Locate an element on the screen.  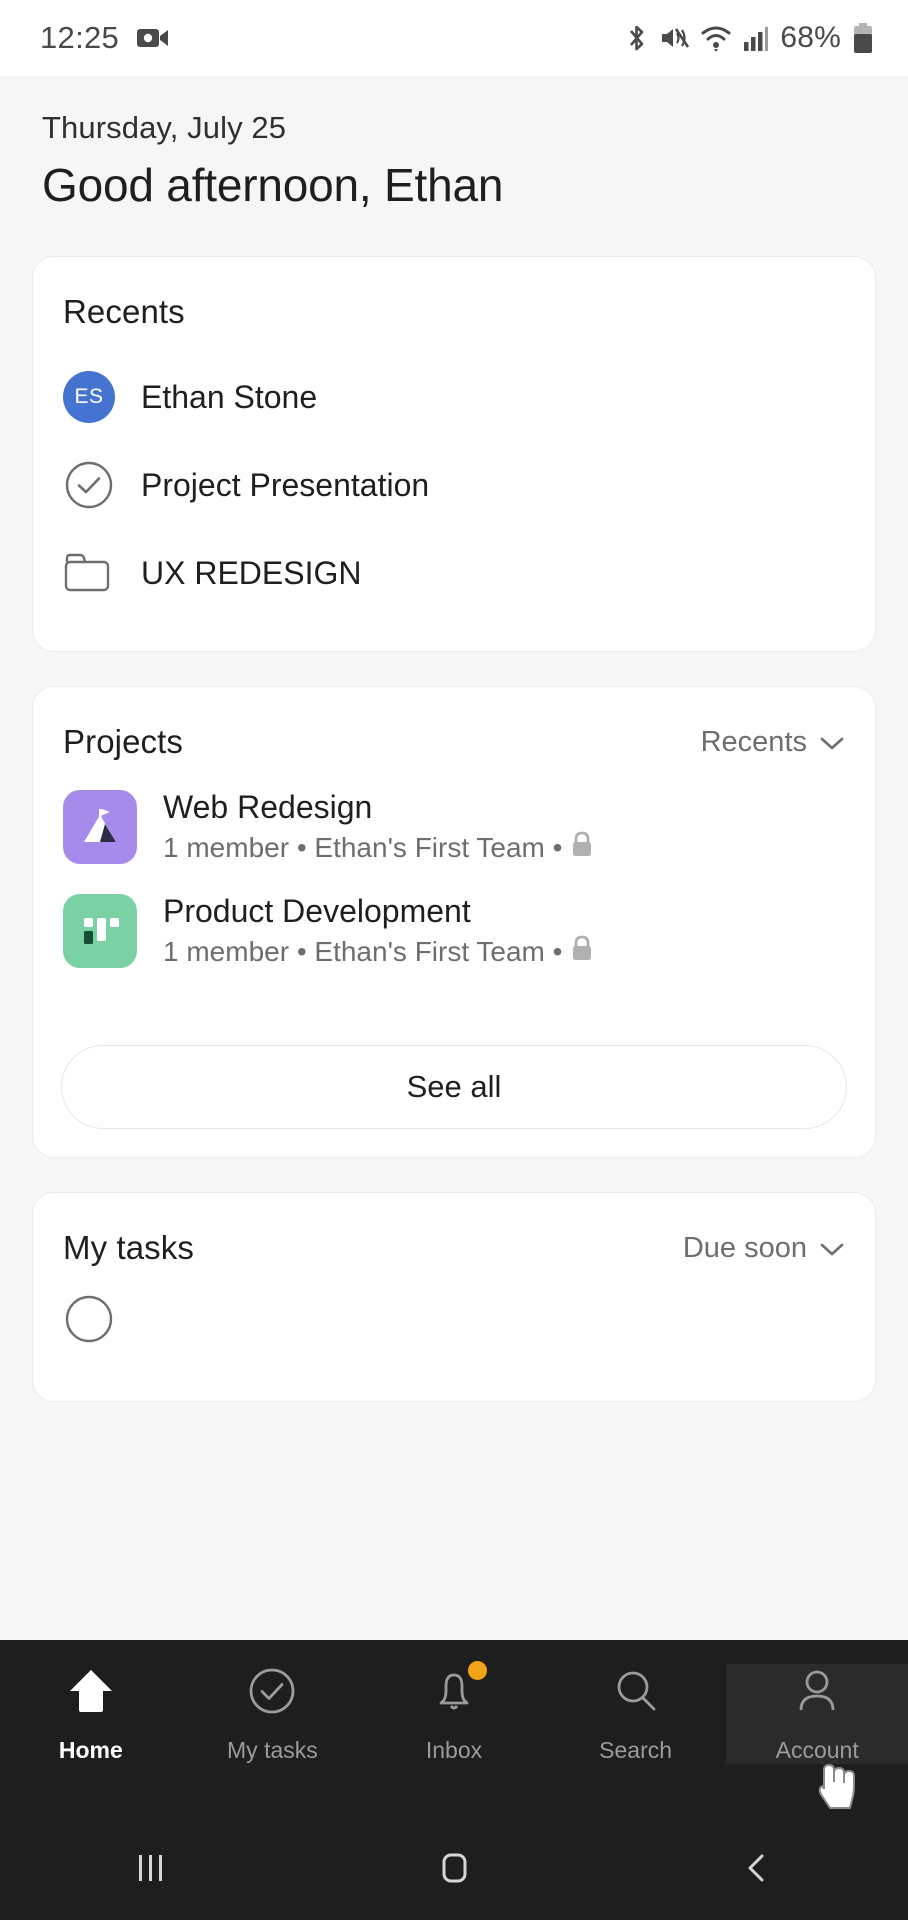
my-tasks-filter-dropdown: Due soon is located at coordinates (764, 1248).